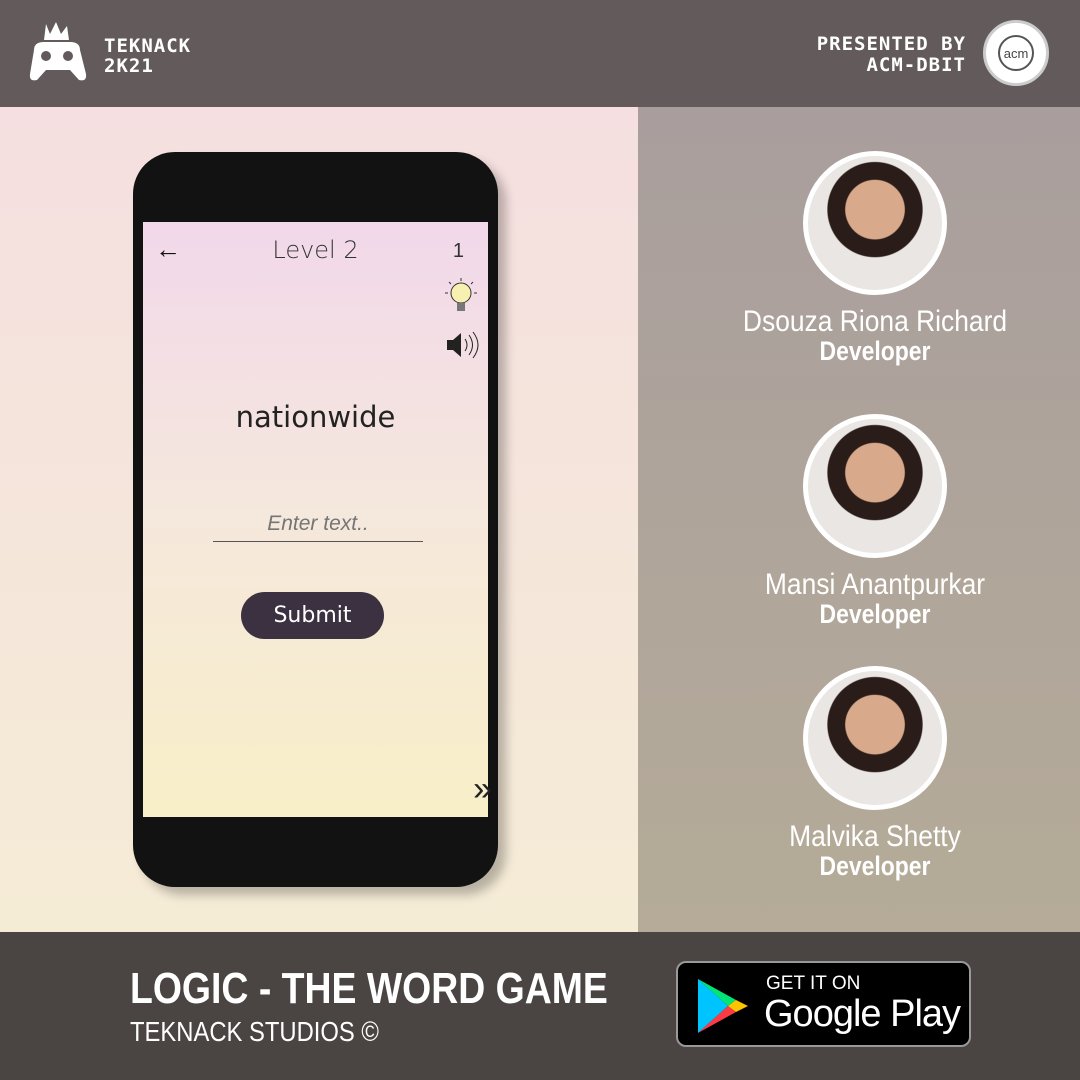 This screenshot has height=1080, width=1080. What do you see at coordinates (891, 44) in the screenshot?
I see `presented-line1: PRESENTED BY` at bounding box center [891, 44].